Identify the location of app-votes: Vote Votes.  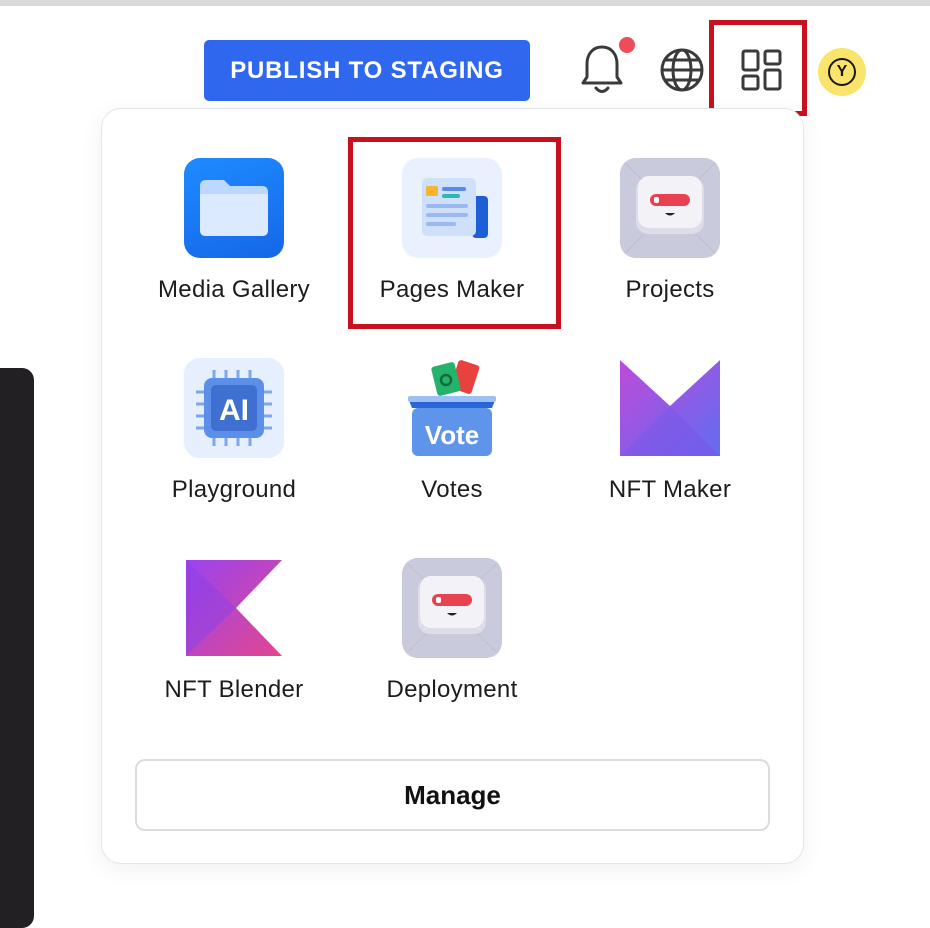
(452, 448).